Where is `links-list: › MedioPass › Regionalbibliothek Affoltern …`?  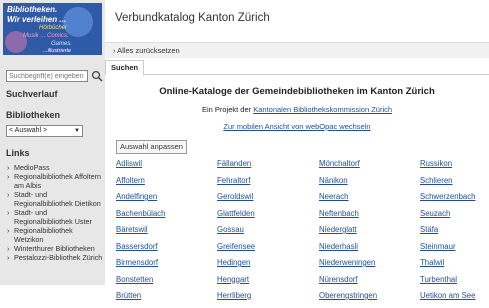
links-list: › MedioPass › Regionalbibliothek Affoltern … is located at coordinates (55, 212).